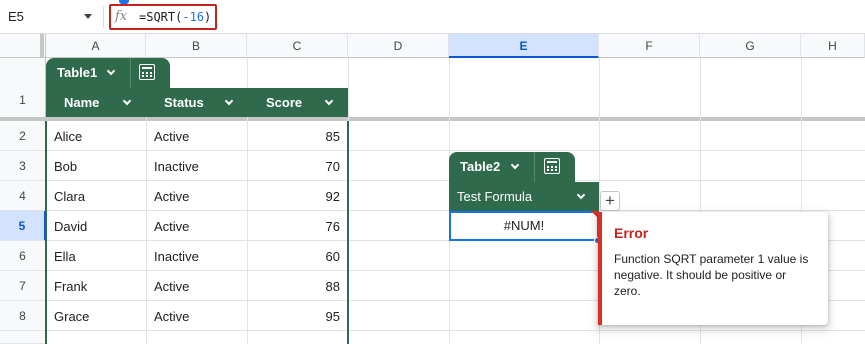 This screenshot has height=344, width=865. I want to click on row-header-7: 7, so click(23, 286).